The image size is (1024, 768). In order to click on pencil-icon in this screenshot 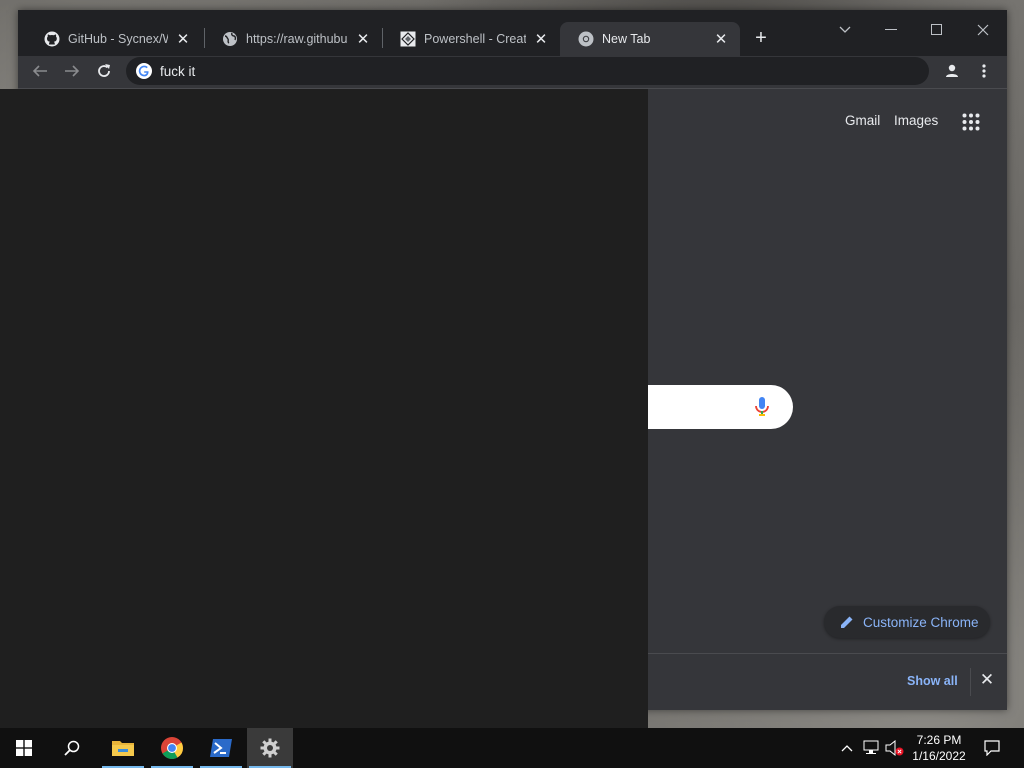, I will do `click(847, 622)`.